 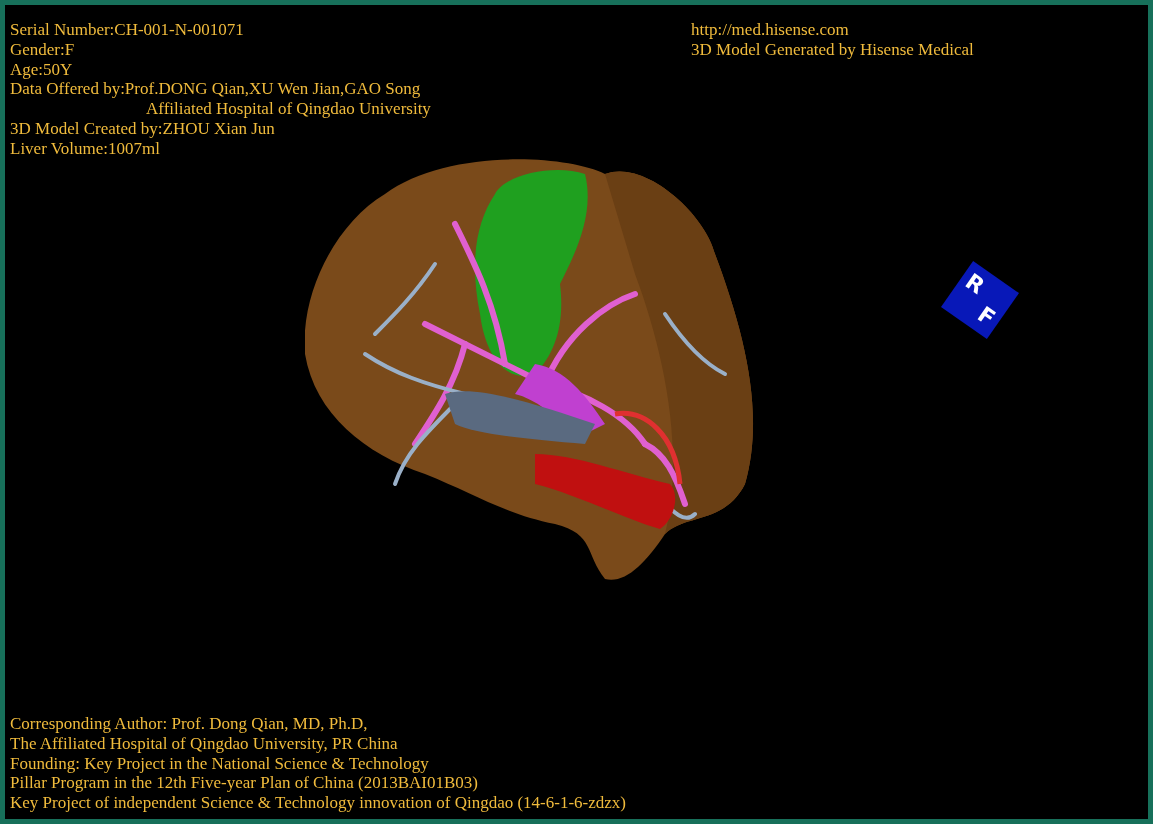 I want to click on credit-text: The Affiliated Hospital of Qingdao University, PR China, so click(x=204, y=743).